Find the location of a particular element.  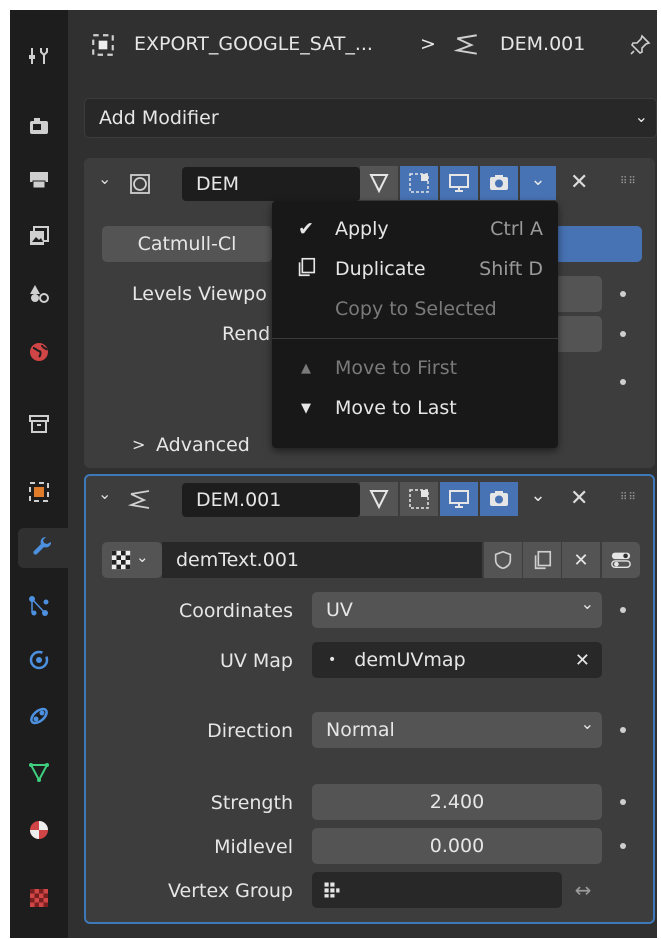

editmode-triangle-icon is located at coordinates (379, 500).